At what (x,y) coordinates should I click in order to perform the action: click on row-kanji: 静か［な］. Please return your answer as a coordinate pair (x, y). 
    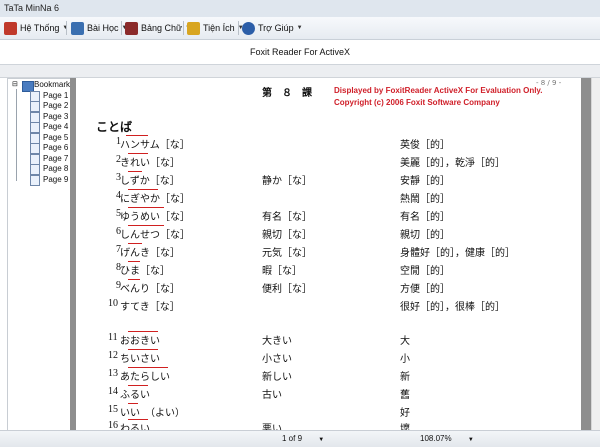
    Looking at the image, I should click on (287, 181).